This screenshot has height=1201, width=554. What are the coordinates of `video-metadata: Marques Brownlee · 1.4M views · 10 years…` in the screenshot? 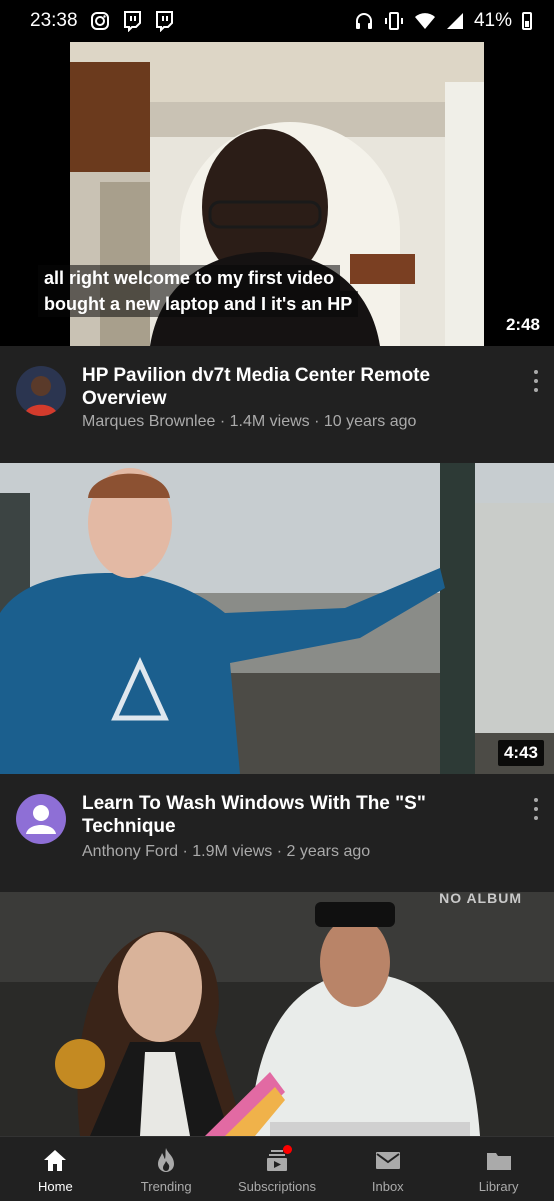 It's located at (249, 421).